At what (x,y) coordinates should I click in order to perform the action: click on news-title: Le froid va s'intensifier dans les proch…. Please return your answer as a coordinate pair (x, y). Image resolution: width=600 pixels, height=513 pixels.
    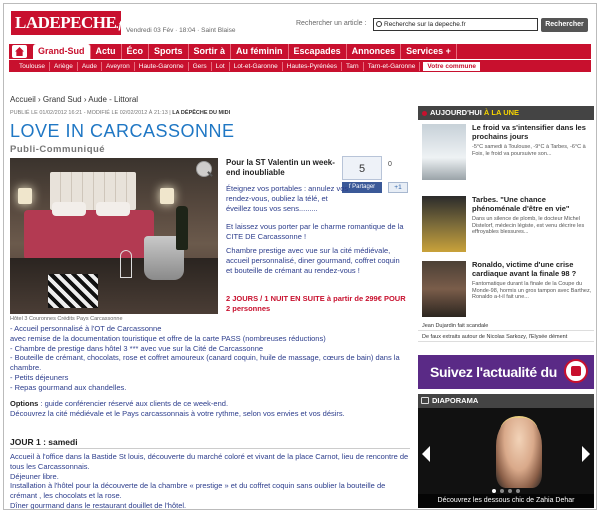
    Looking at the image, I should click on (532, 132).